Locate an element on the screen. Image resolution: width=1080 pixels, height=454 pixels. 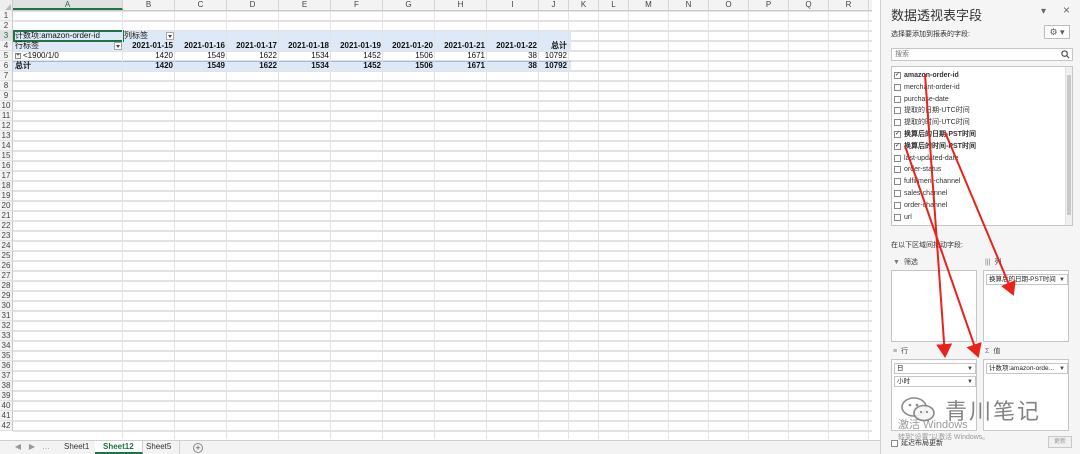
sheet-tab-sheet1: Sheet1 is located at coordinates (77, 447).